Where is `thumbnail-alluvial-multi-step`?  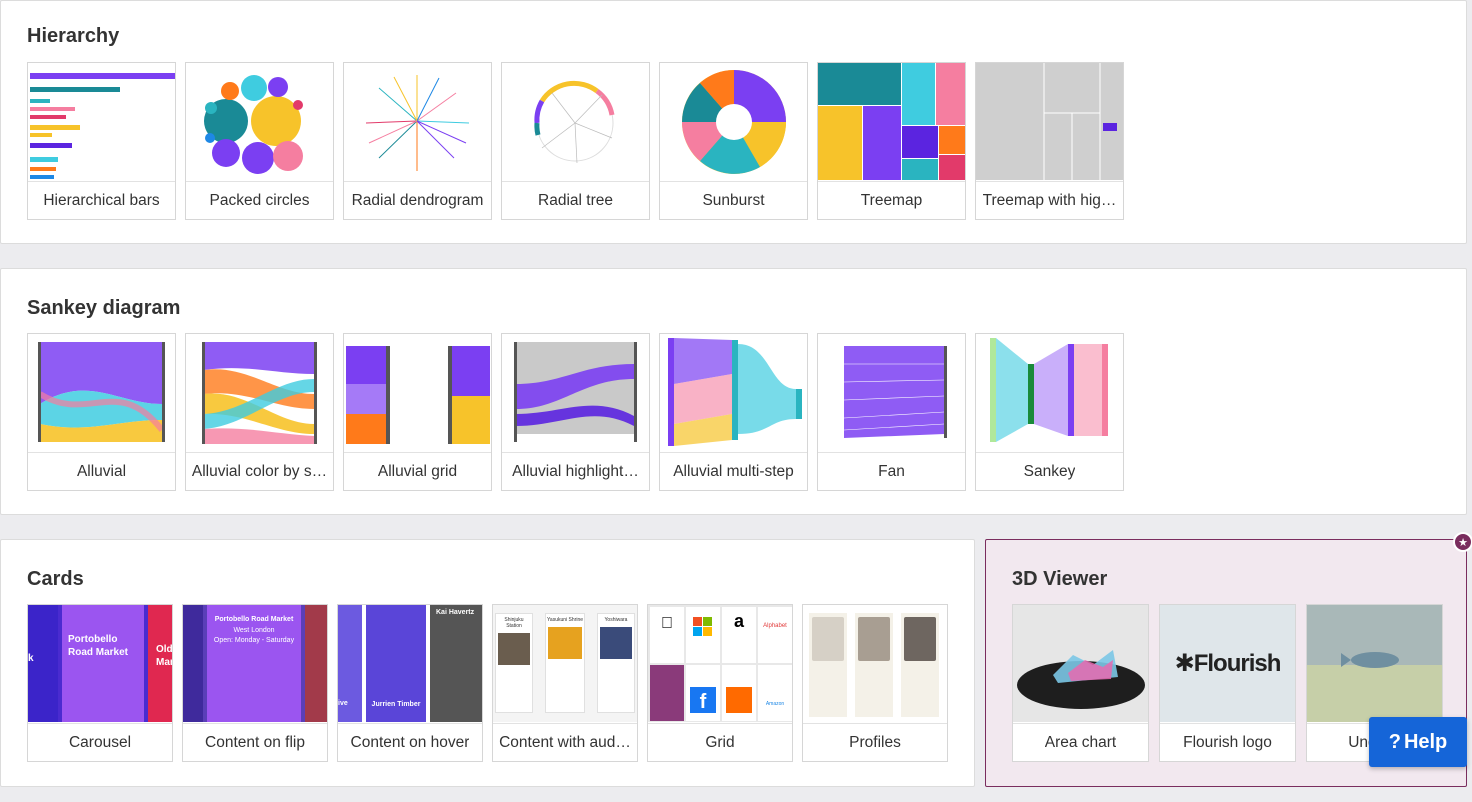
thumbnail-alluvial-multi-step is located at coordinates (733, 392).